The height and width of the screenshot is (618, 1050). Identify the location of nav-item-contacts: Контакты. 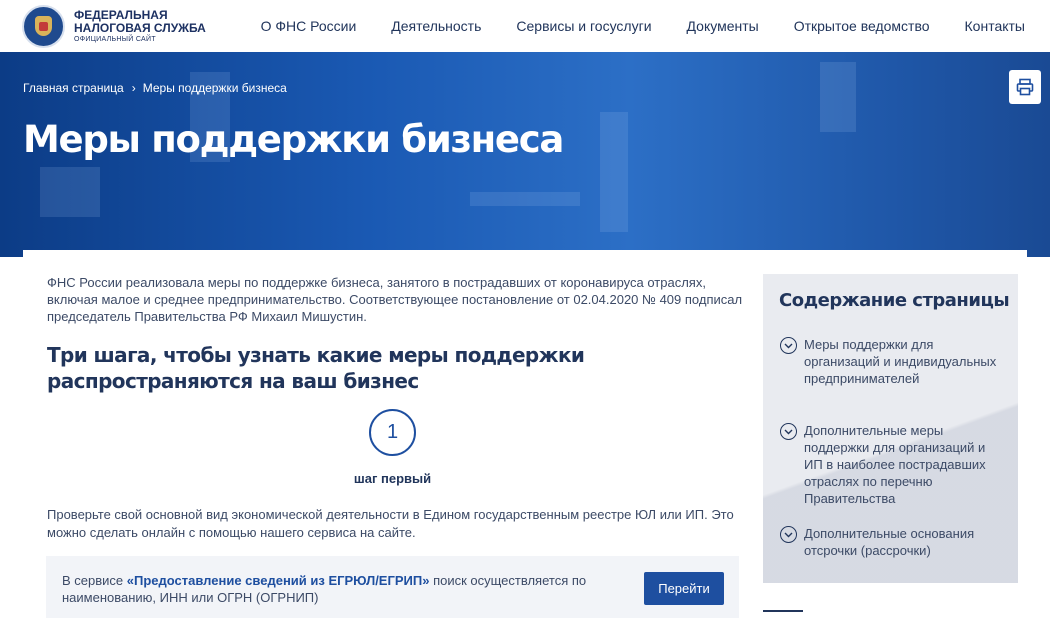
(995, 26).